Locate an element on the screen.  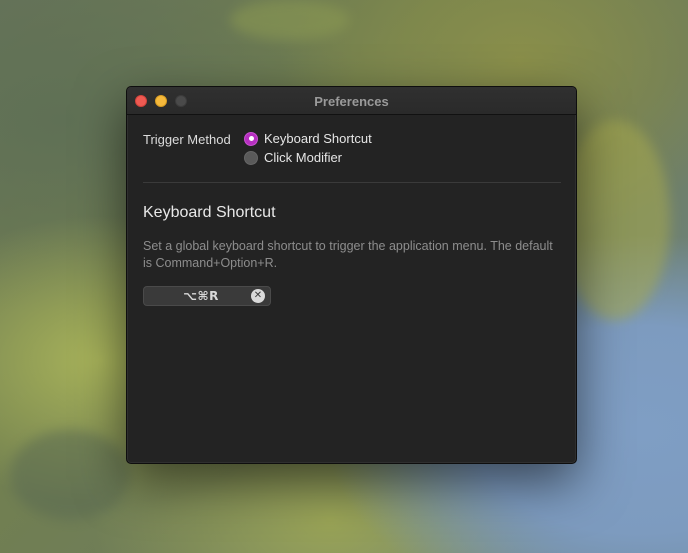
clear-shortcut-icon: ✕ is located at coordinates (258, 296).